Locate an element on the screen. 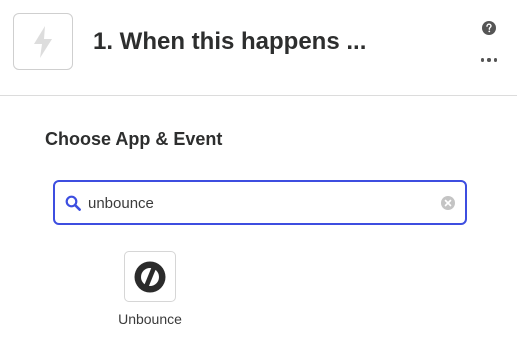 This screenshot has width=517, height=347. help-circle-icon is located at coordinates (489, 28).